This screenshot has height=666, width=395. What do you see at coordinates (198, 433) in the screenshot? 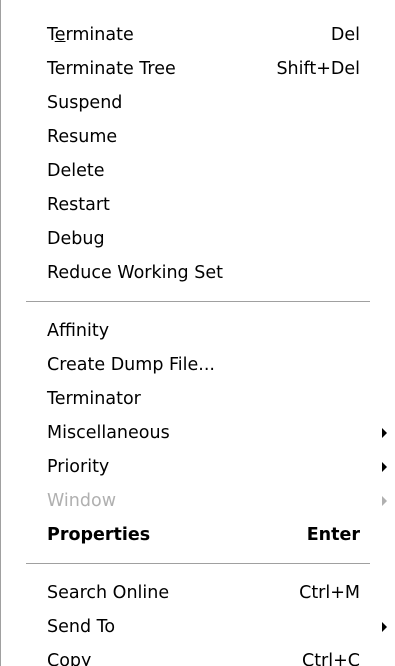
I see `menu-item-miscellaneous: Miscellaneous` at bounding box center [198, 433].